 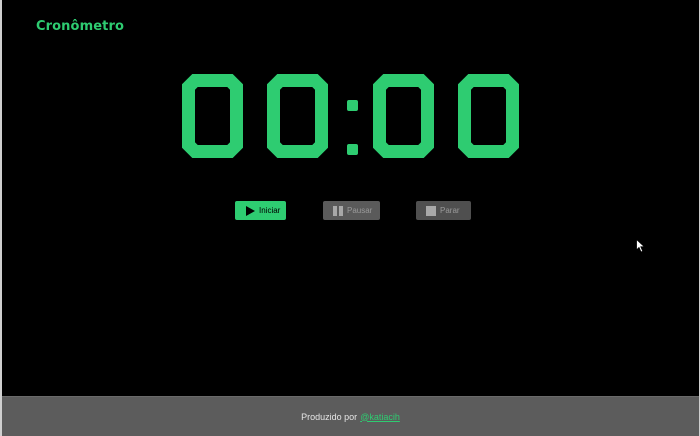 I want to click on timer-controls: Iniciar Pausar Parar, so click(x=351, y=211).